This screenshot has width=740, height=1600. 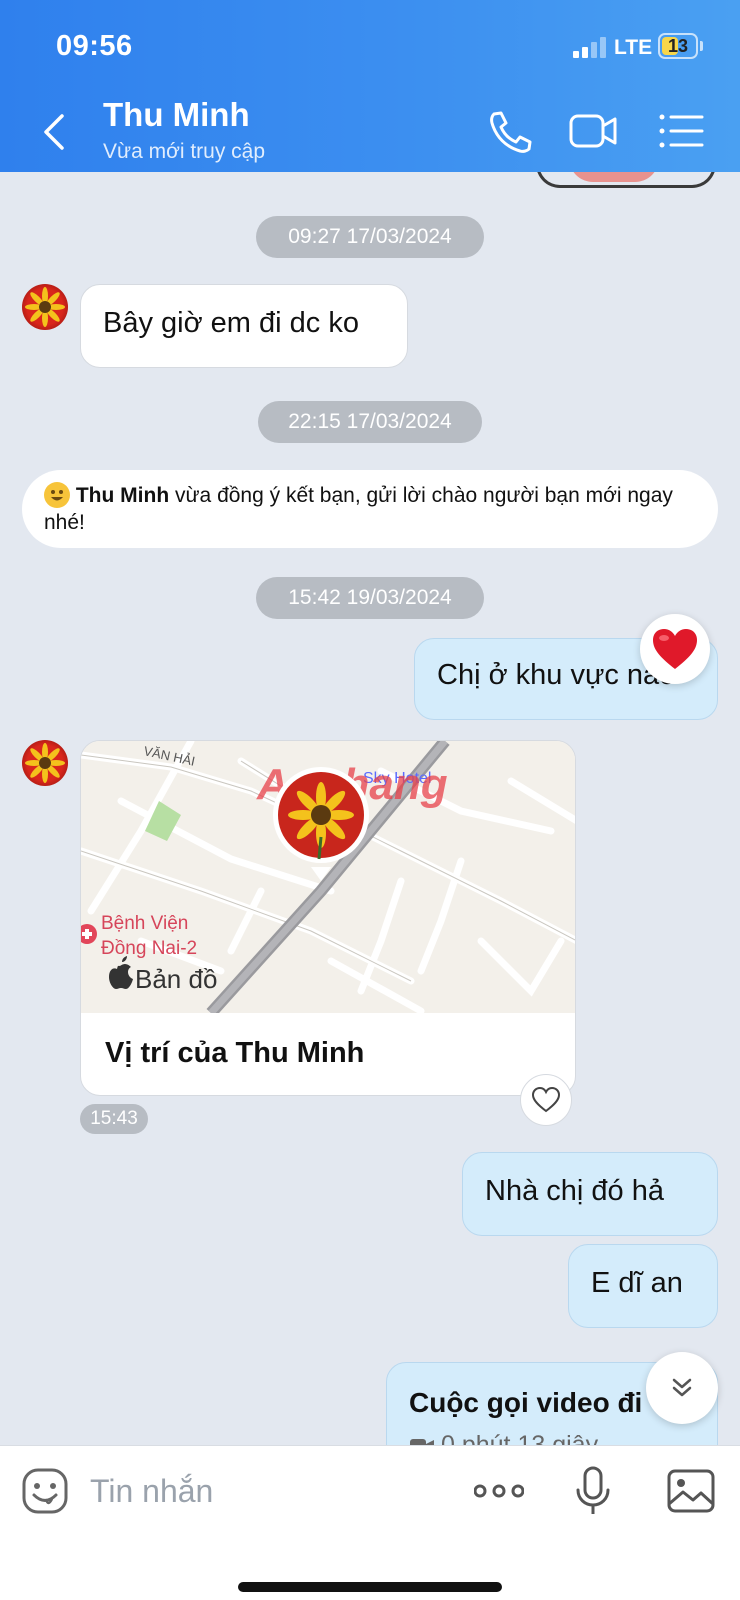 I want to click on reaction-heart, so click(x=675, y=649).